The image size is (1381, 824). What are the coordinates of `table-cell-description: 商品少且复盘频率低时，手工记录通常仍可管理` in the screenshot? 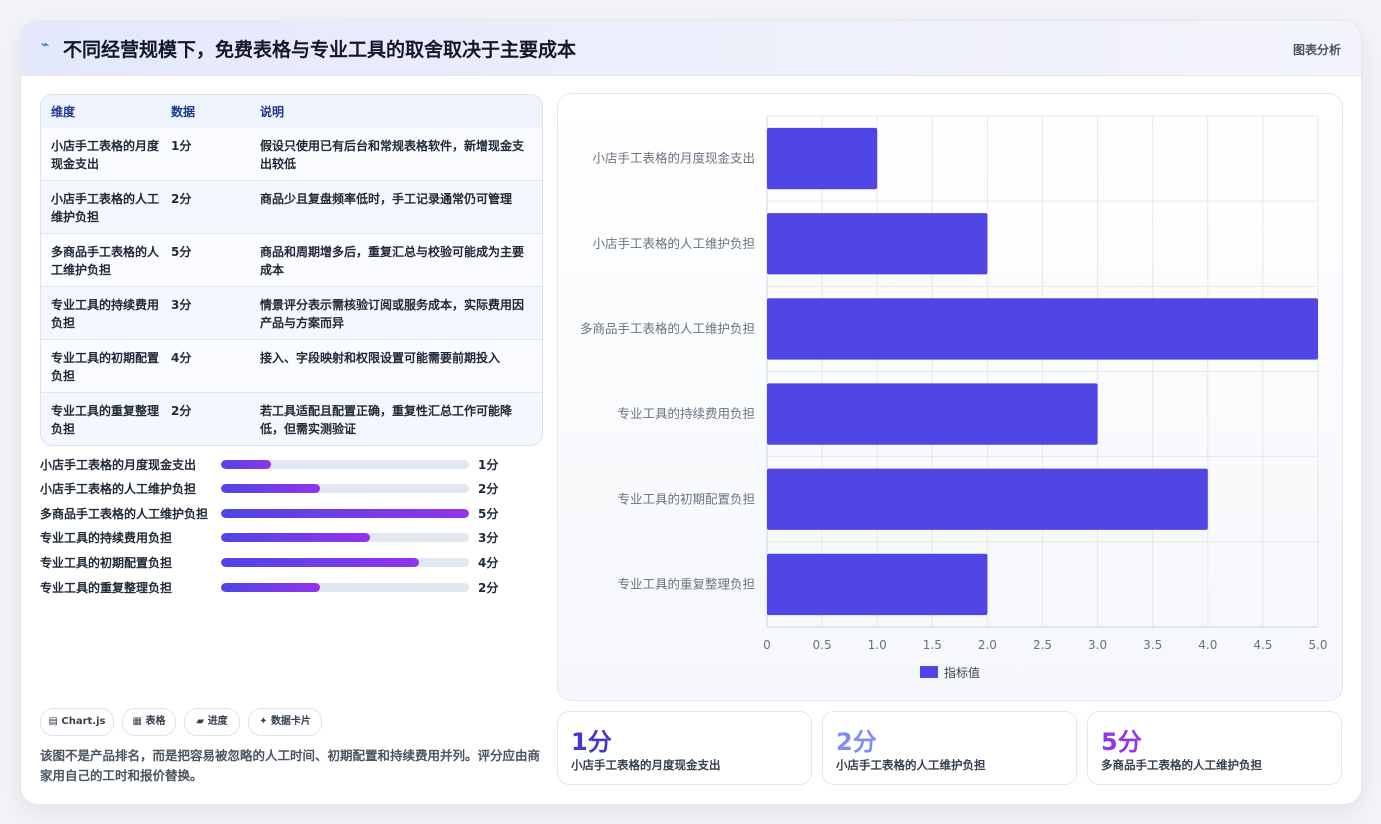 It's located at (386, 199).